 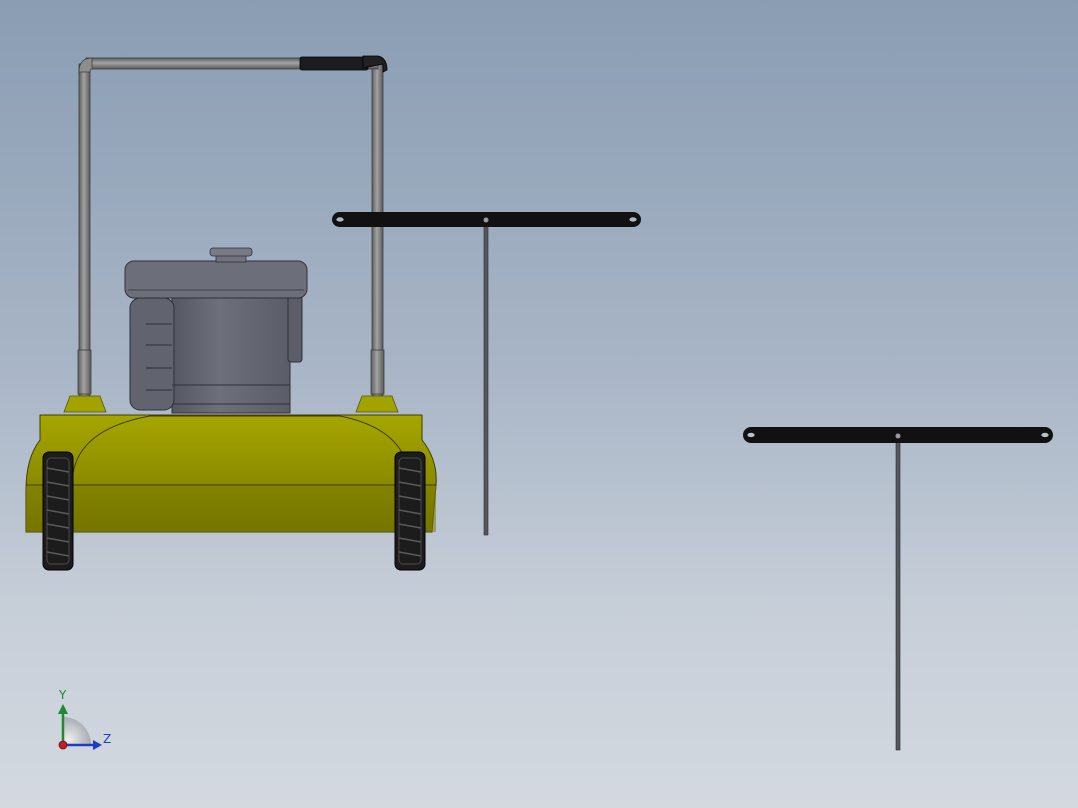 What do you see at coordinates (97, 745) in the screenshot?
I see `triad-z-arrow` at bounding box center [97, 745].